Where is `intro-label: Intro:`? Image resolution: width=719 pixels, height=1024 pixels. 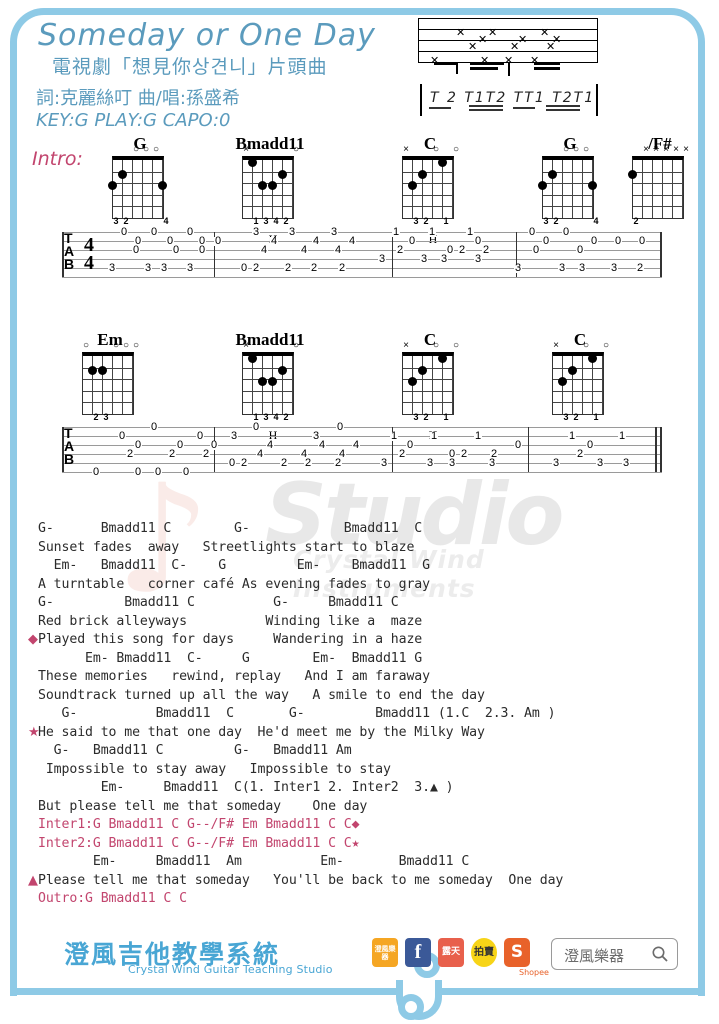 intro-label: Intro: is located at coordinates (57, 159).